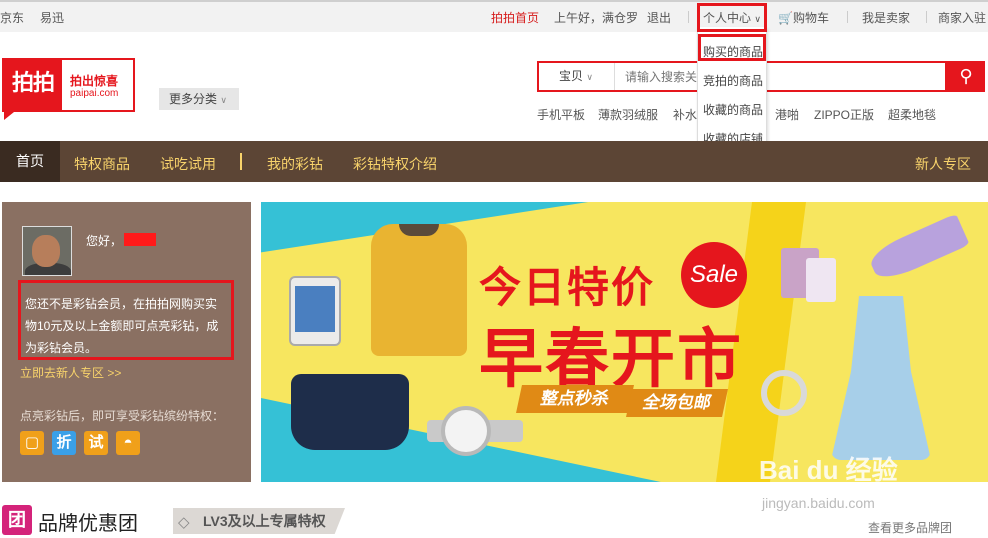 Image resolution: width=988 pixels, height=538 pixels. What do you see at coordinates (733, 109) in the screenshot?
I see `dropdown-item-favorite-products: 收藏的商品` at bounding box center [733, 109].